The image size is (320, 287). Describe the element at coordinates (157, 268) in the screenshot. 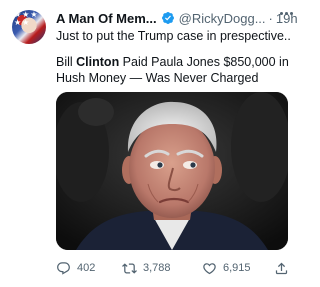

I see `retweet-count: 3,788` at that location.